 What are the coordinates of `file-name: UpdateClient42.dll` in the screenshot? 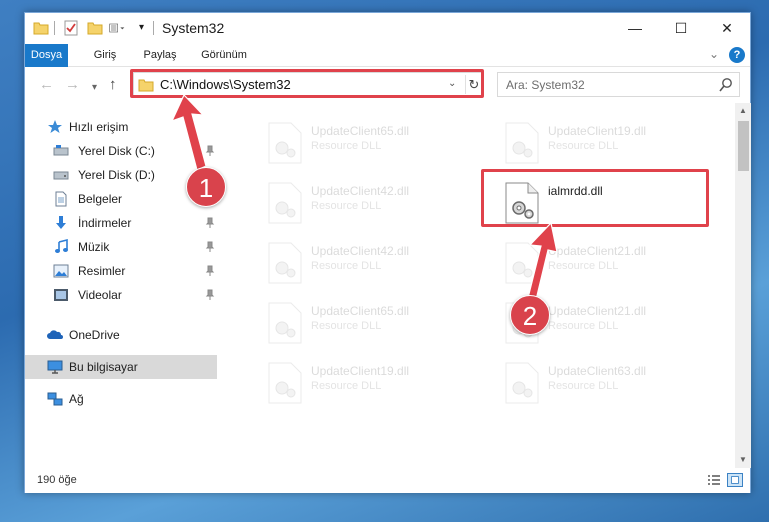 It's located at (360, 251).